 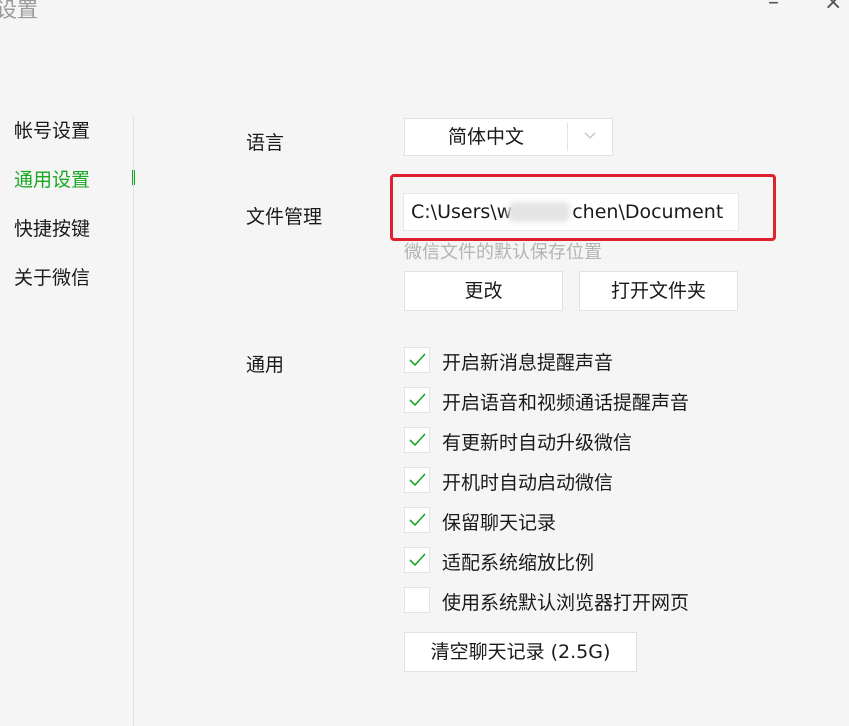 What do you see at coordinates (52, 227) in the screenshot?
I see `sidebar-item-shortcuts: 快捷按键` at bounding box center [52, 227].